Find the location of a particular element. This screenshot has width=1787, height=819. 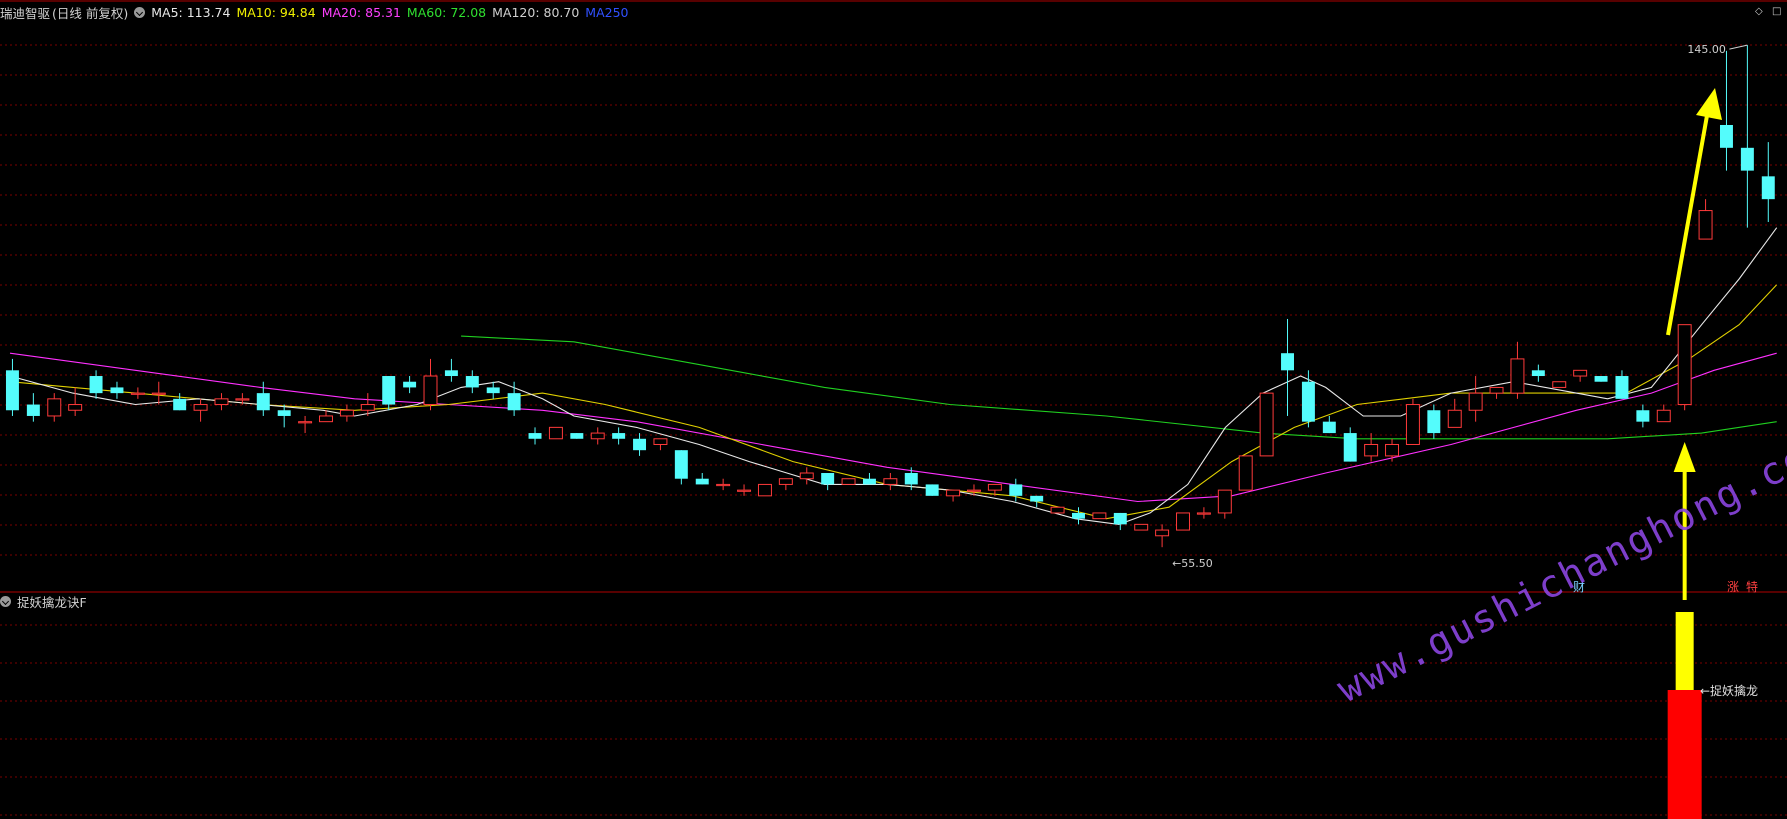

rise-marker: 涨 is located at coordinates (1733, 587).